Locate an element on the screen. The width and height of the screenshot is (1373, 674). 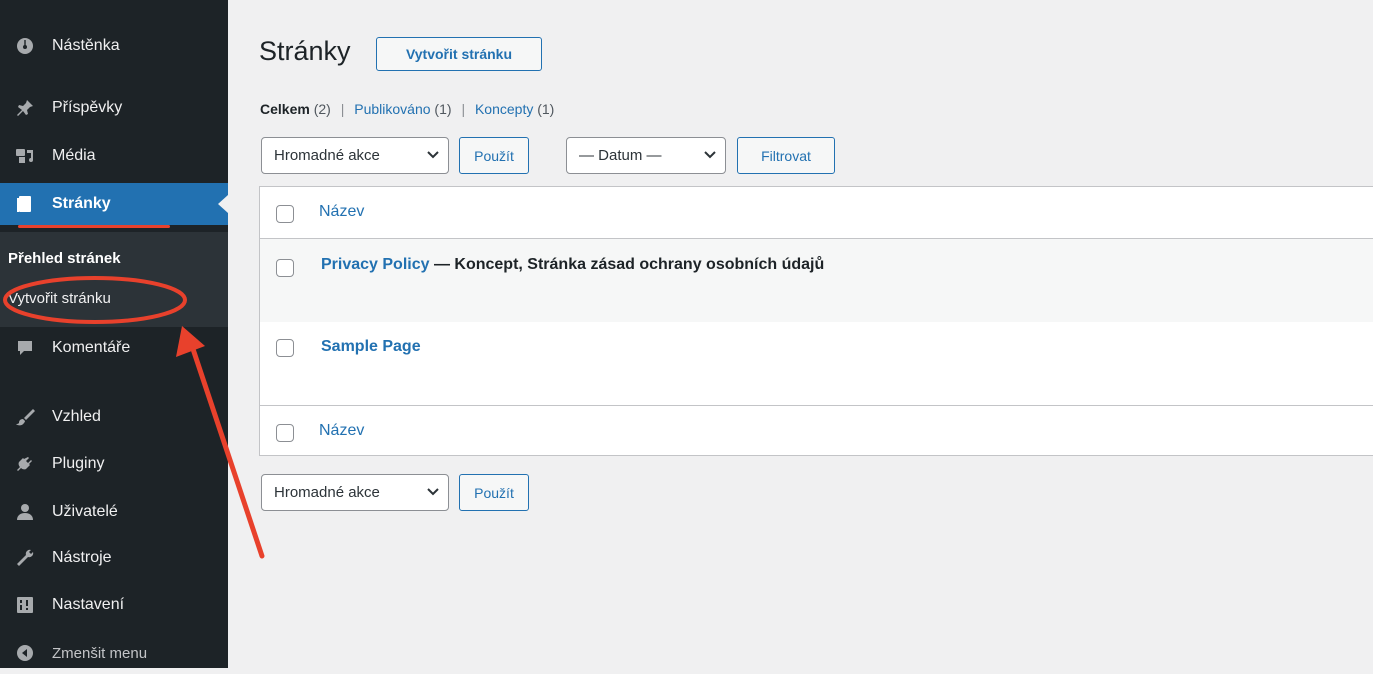
filter-button: Filtrovat is located at coordinates (786, 155).